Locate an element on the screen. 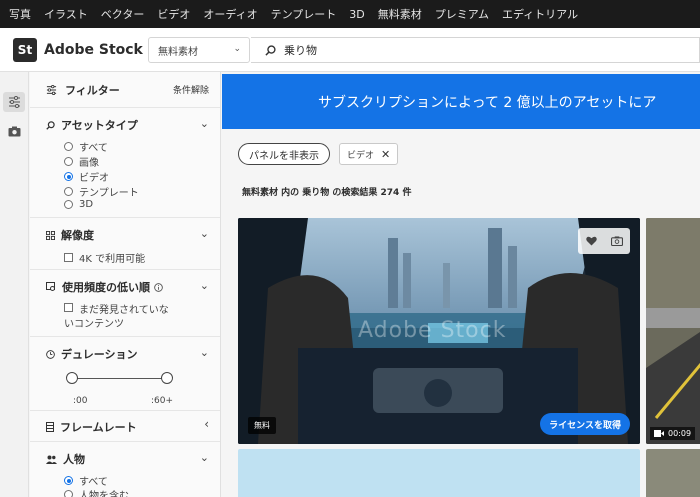 Image resolution: width=700 pixels, height=497 pixels. result-count: 無料素材 内の 乗り物 の検索結果 274 件 is located at coordinates (327, 193).